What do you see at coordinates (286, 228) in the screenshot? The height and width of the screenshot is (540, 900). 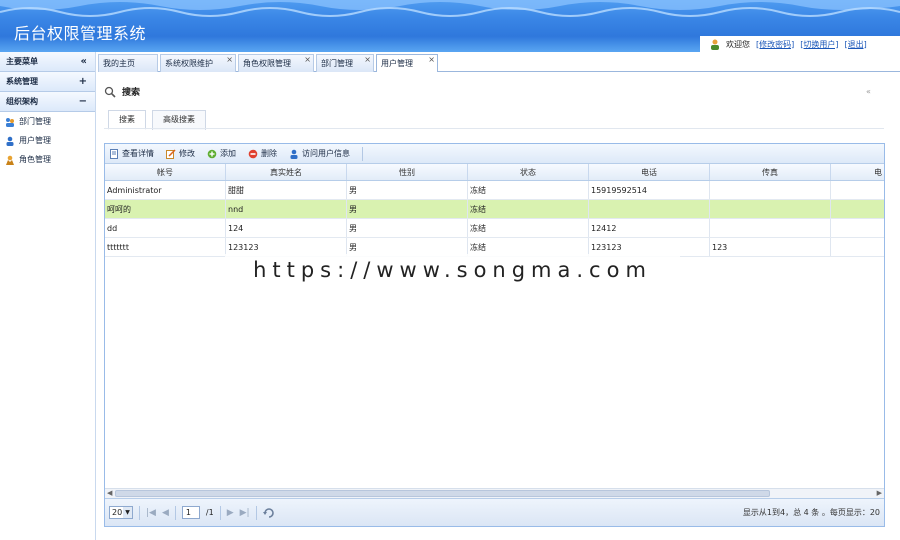 I see `table-cell: 124` at bounding box center [286, 228].